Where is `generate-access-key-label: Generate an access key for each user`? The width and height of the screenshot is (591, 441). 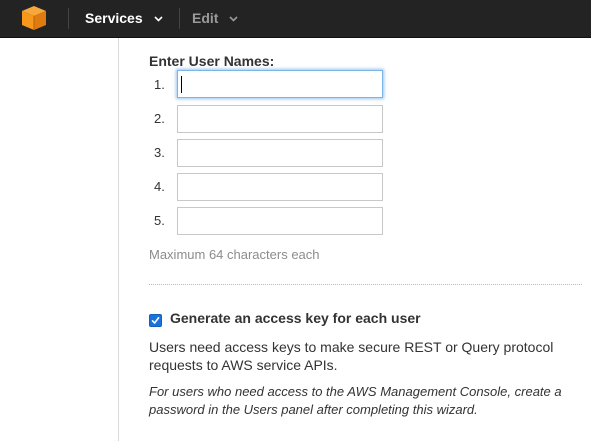
generate-access-key-label: Generate an access key for each user is located at coordinates (295, 318).